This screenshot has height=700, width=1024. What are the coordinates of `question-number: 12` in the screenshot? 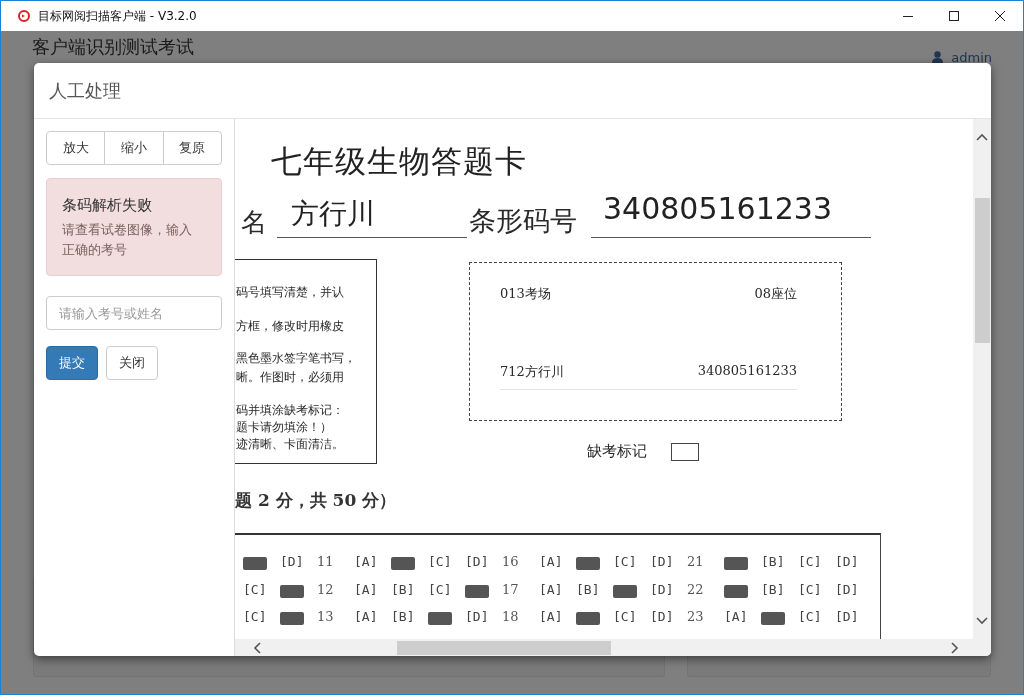 It's located at (326, 590).